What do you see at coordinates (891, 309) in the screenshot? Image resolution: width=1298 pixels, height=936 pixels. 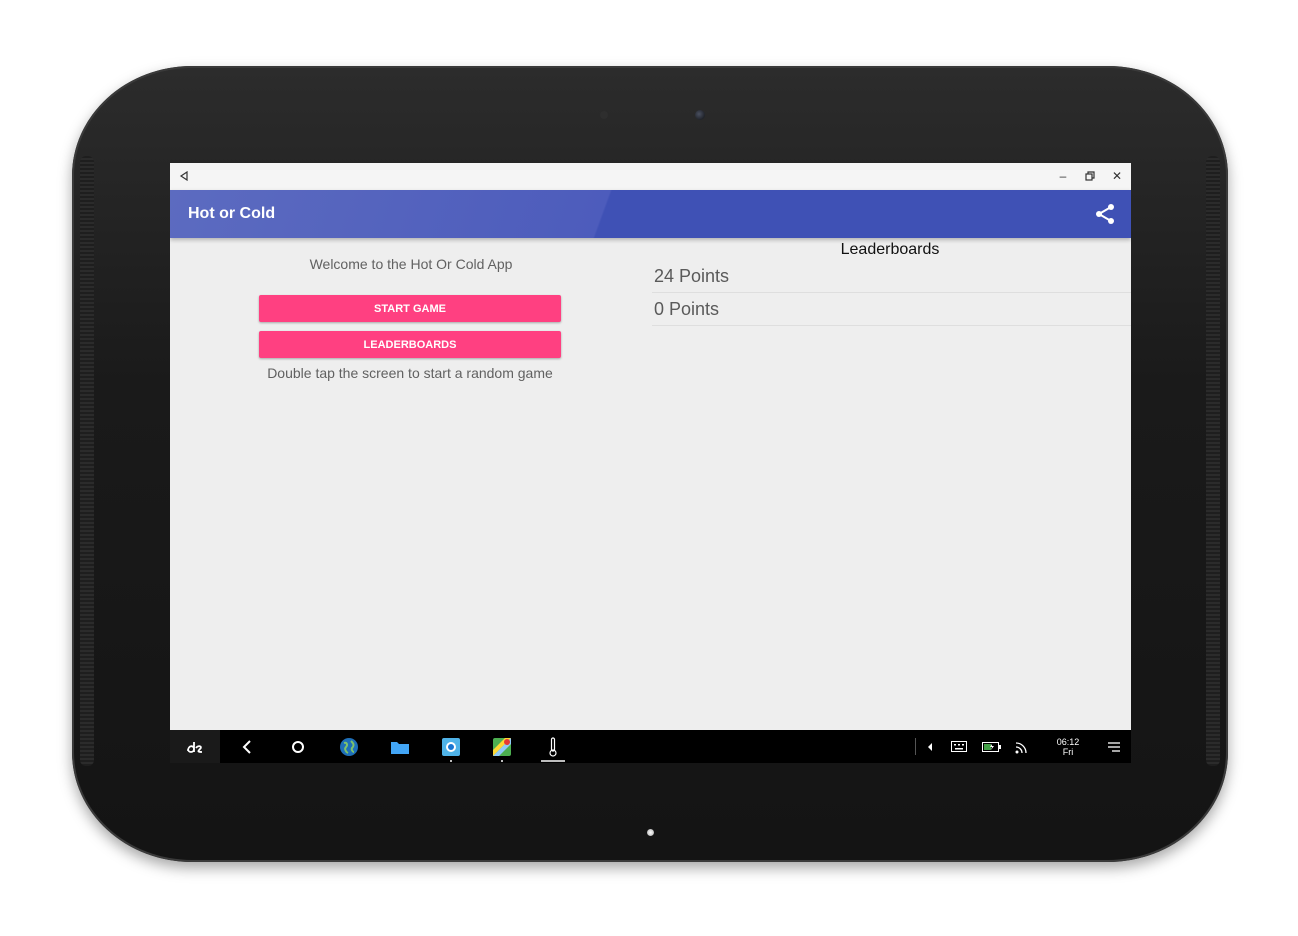 I see `leaderboard-entry: 0 Points` at bounding box center [891, 309].